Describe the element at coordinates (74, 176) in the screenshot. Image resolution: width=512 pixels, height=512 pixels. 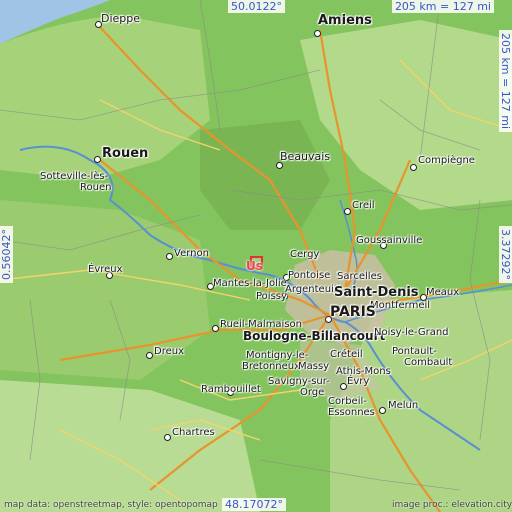
I see `city-label-sotteville: Sotteville-lès-` at that location.